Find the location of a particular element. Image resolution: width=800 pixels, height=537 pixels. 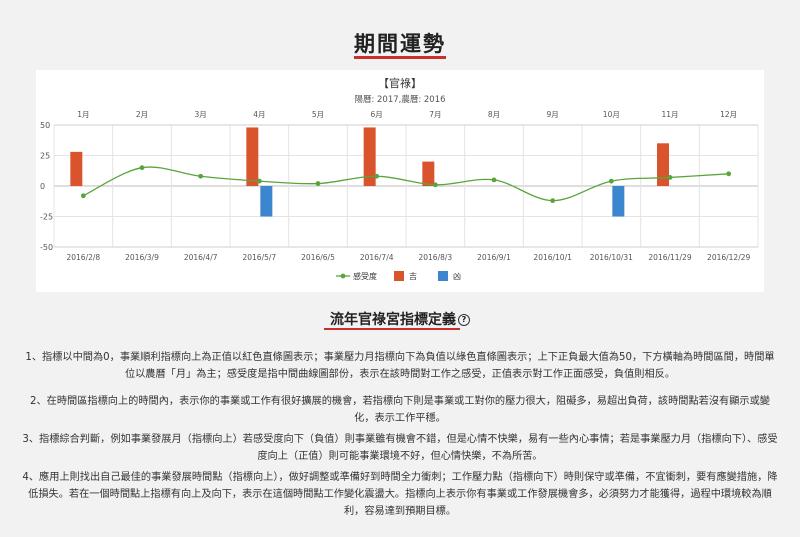

x-tick-label: 2016/9/1 is located at coordinates (494, 257).